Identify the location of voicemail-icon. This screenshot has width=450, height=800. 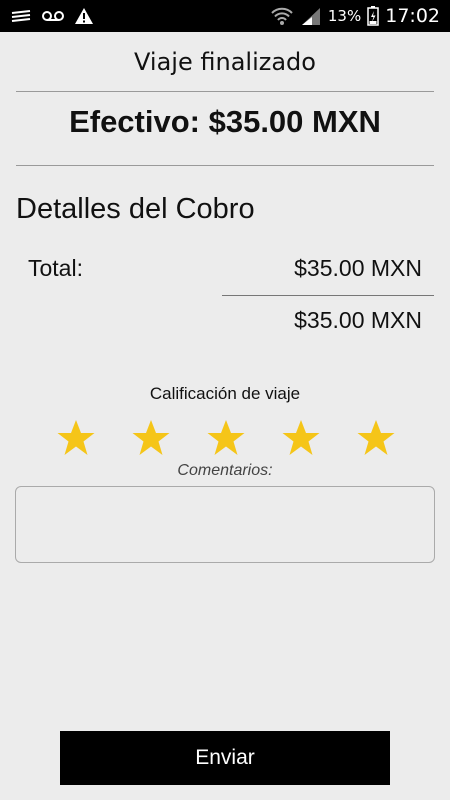
(53, 16).